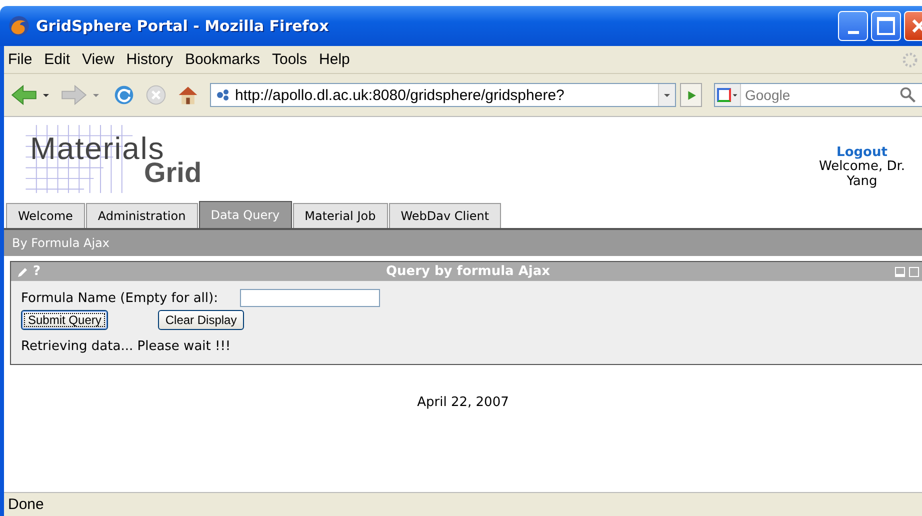 This screenshot has width=922, height=516. I want to click on google-icon, so click(724, 95).